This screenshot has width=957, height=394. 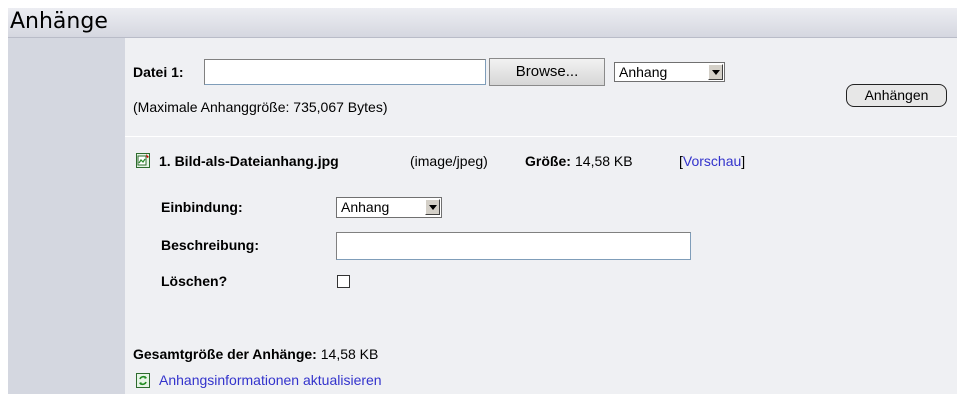 I want to click on max-size-note: (Maximale Anhanggröße: 735,067 Bytes), so click(x=260, y=107).